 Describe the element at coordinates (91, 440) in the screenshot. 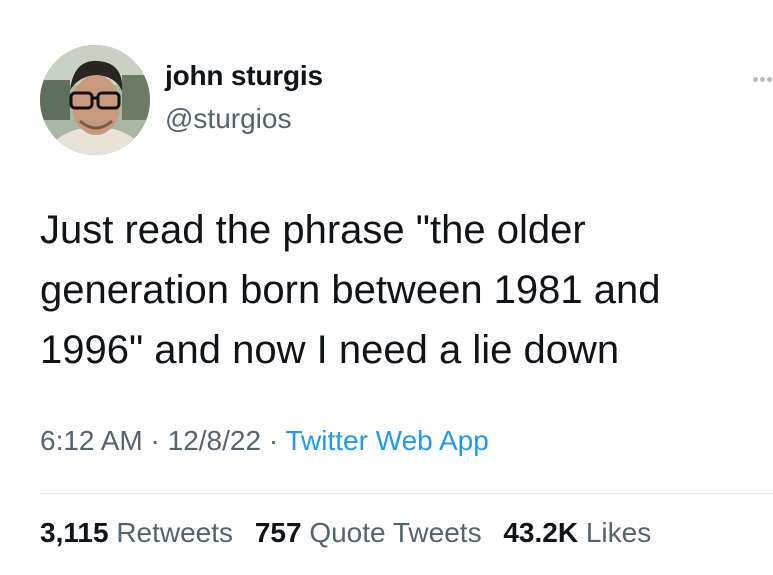

I see `tweet-time: 6:12 AM` at that location.